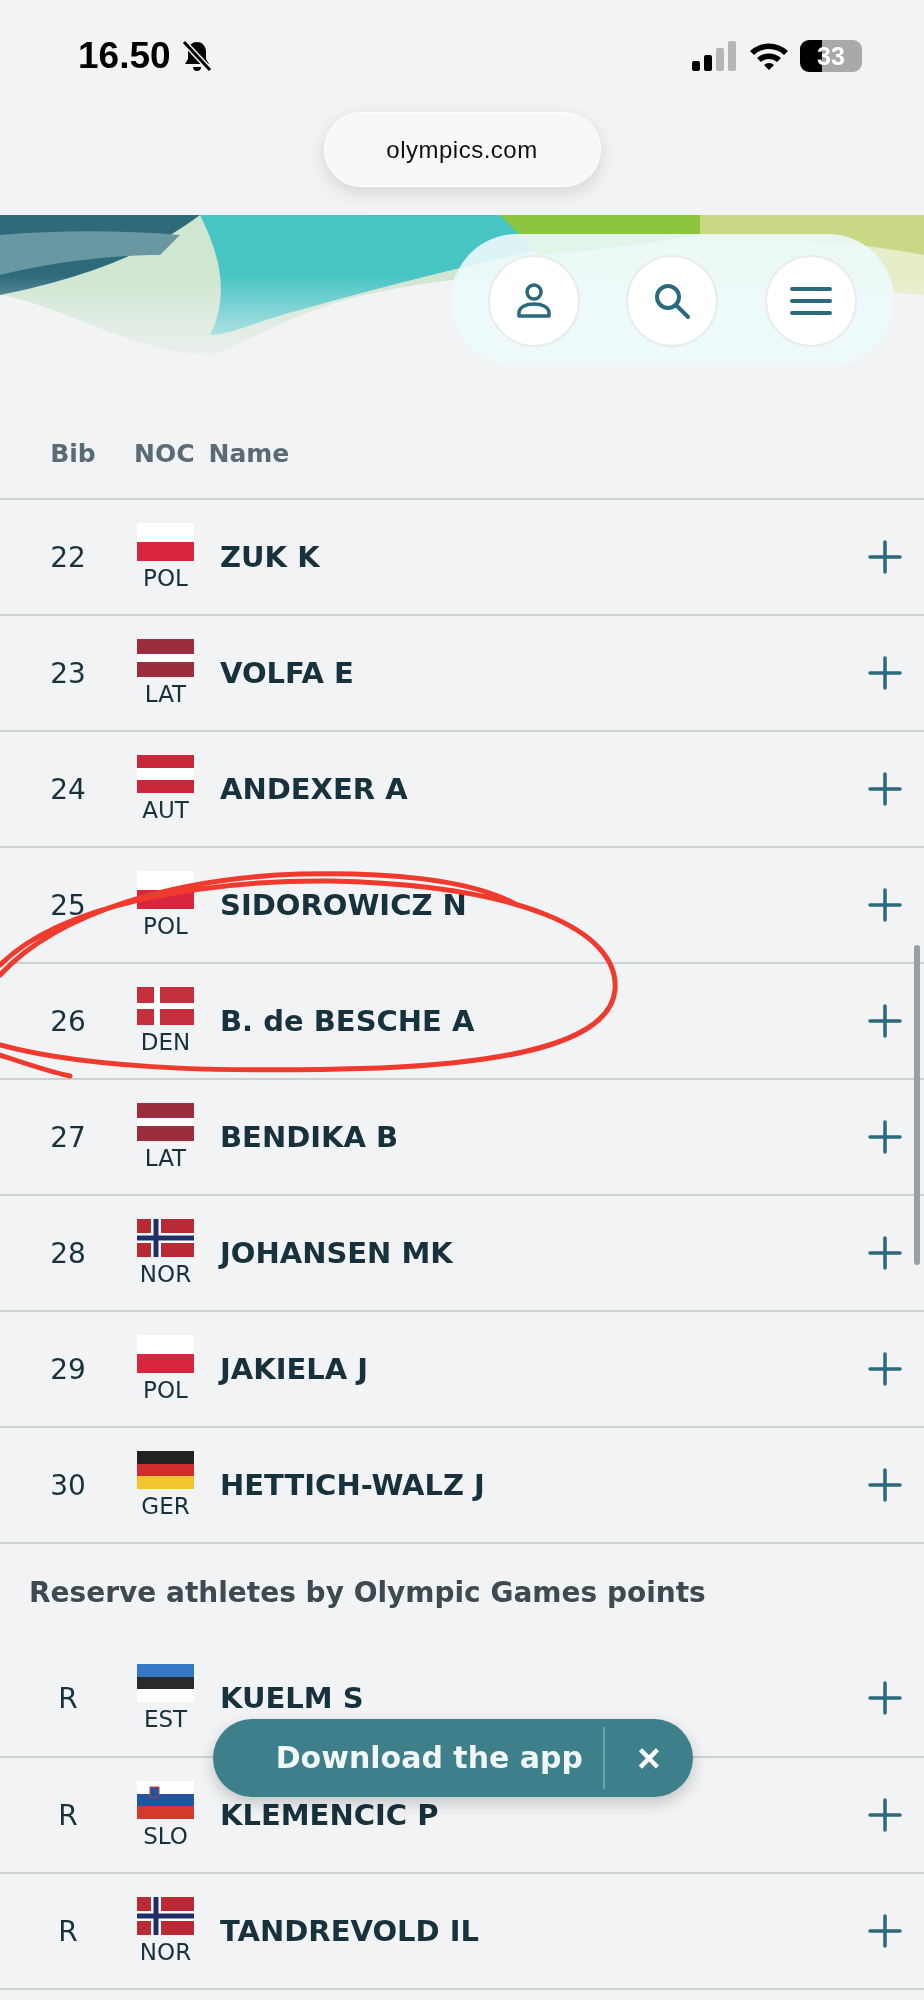 The width and height of the screenshot is (924, 2000). What do you see at coordinates (164, 453) in the screenshot?
I see `column-header: NOC` at bounding box center [164, 453].